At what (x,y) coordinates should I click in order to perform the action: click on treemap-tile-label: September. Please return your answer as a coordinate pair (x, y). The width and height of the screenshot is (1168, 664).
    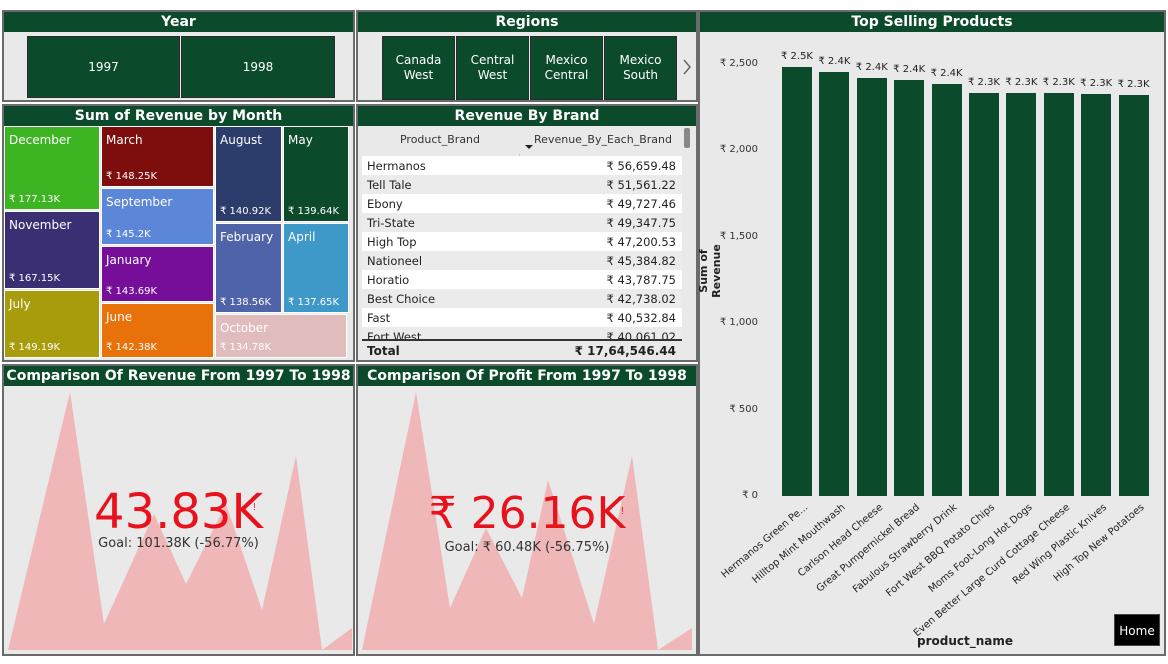
    Looking at the image, I should click on (139, 202).